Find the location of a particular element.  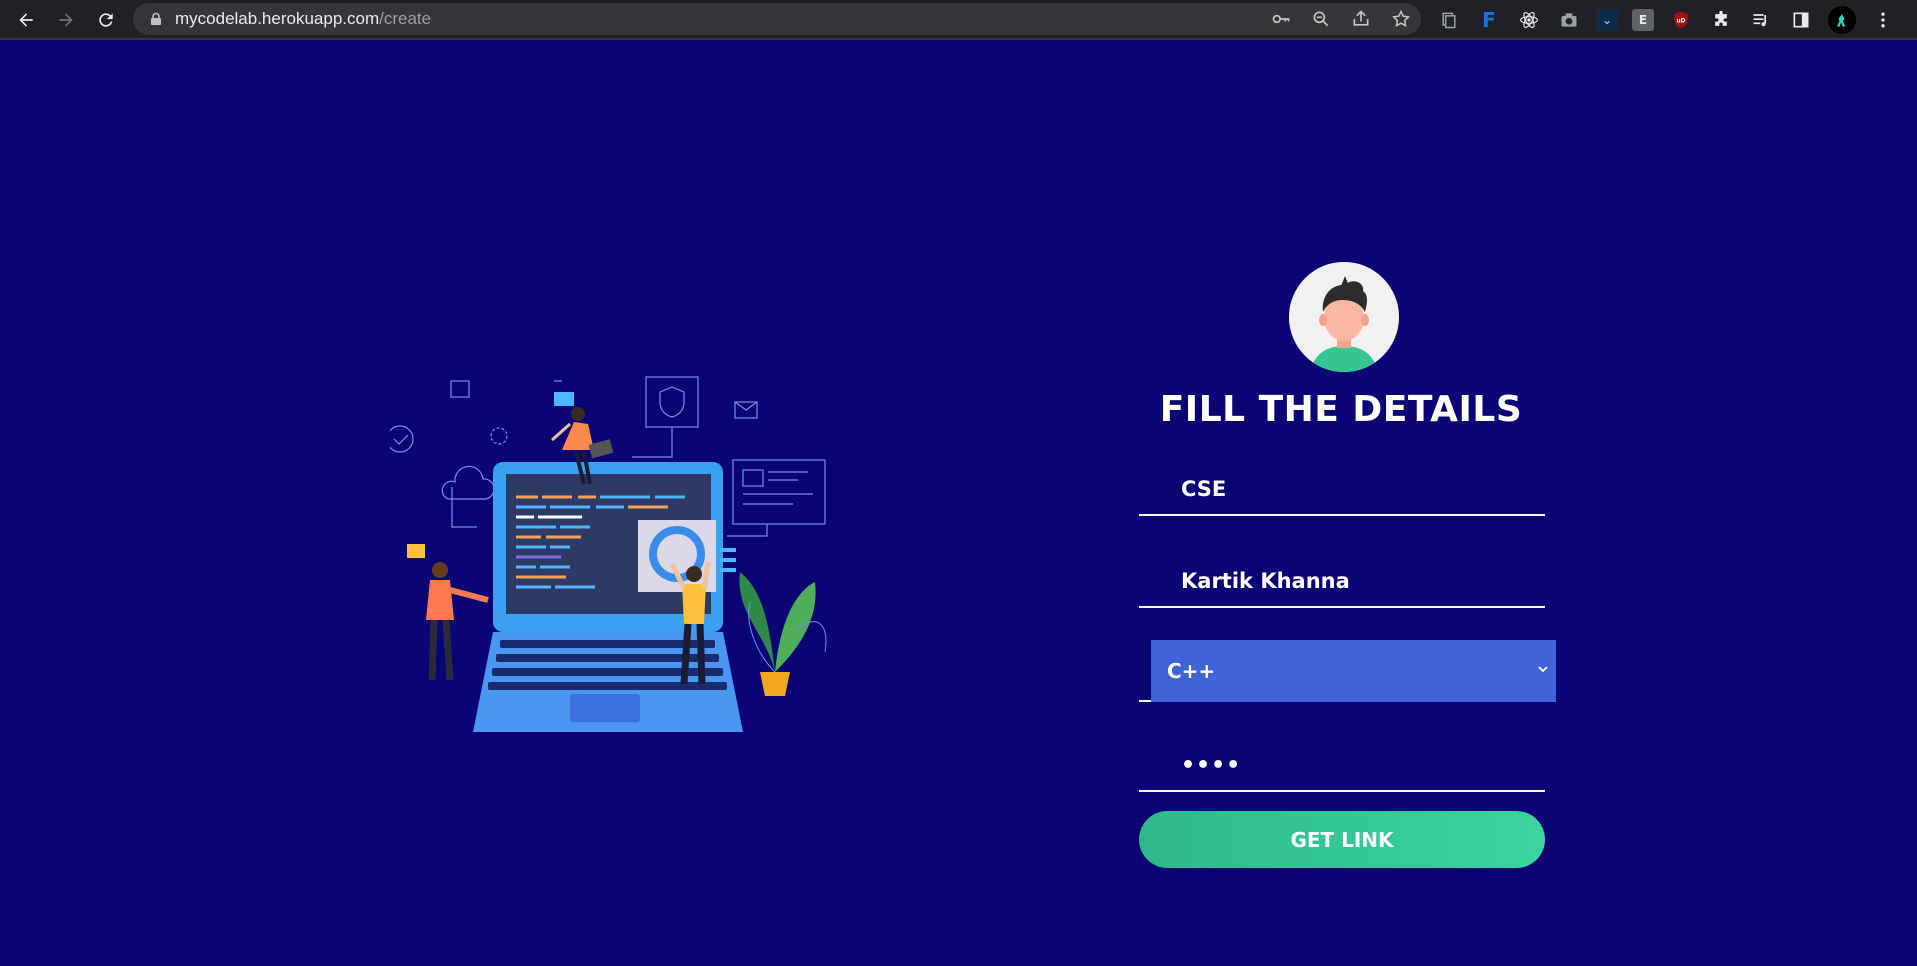

back-button is located at coordinates (26, 20).